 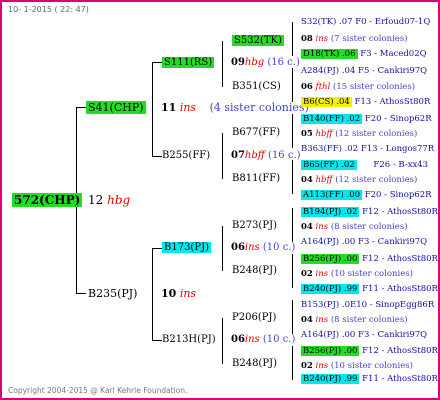 I want to click on g3-queen: B677(FF), so click(x=256, y=133).